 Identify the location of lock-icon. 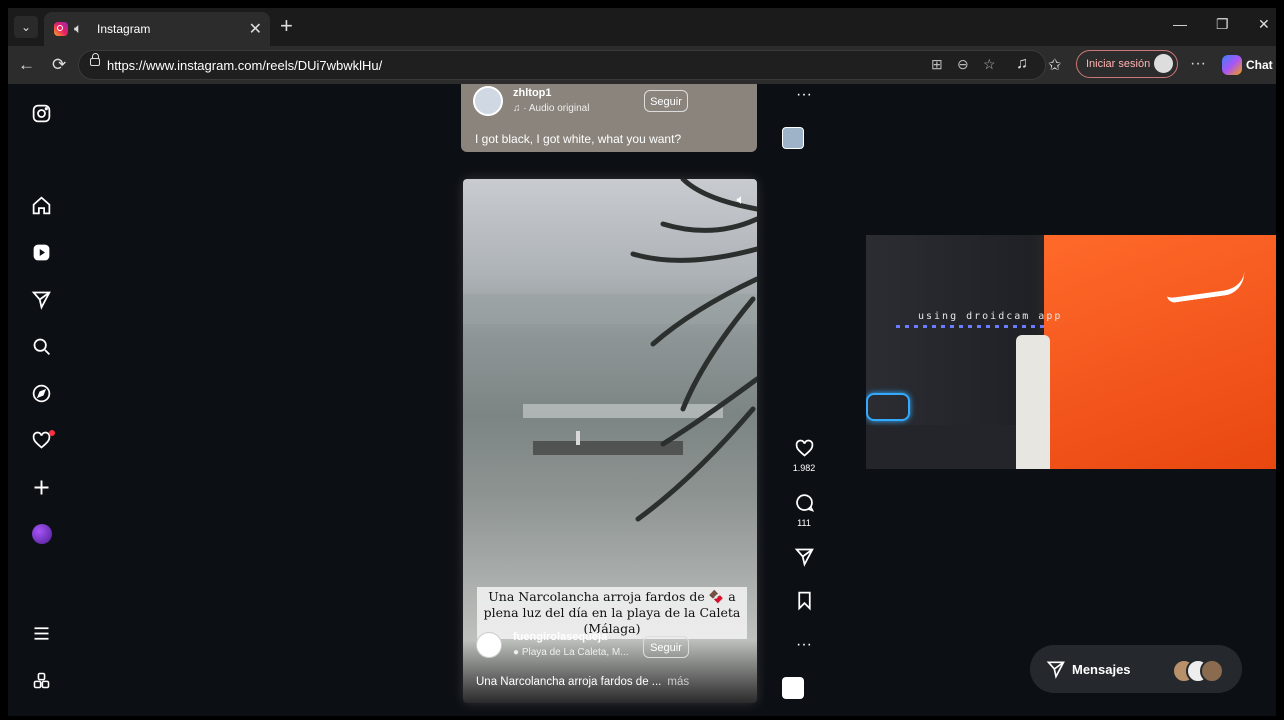
(95, 59).